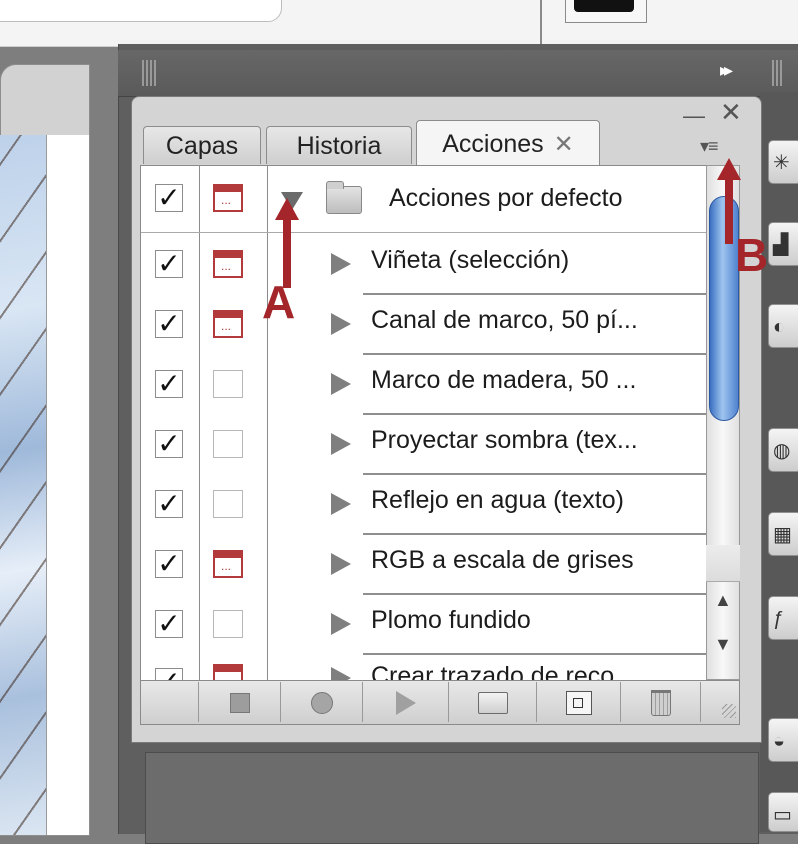 The height and width of the screenshot is (844, 798). What do you see at coordinates (452, 798) in the screenshot?
I see `lower-panel` at bounding box center [452, 798].